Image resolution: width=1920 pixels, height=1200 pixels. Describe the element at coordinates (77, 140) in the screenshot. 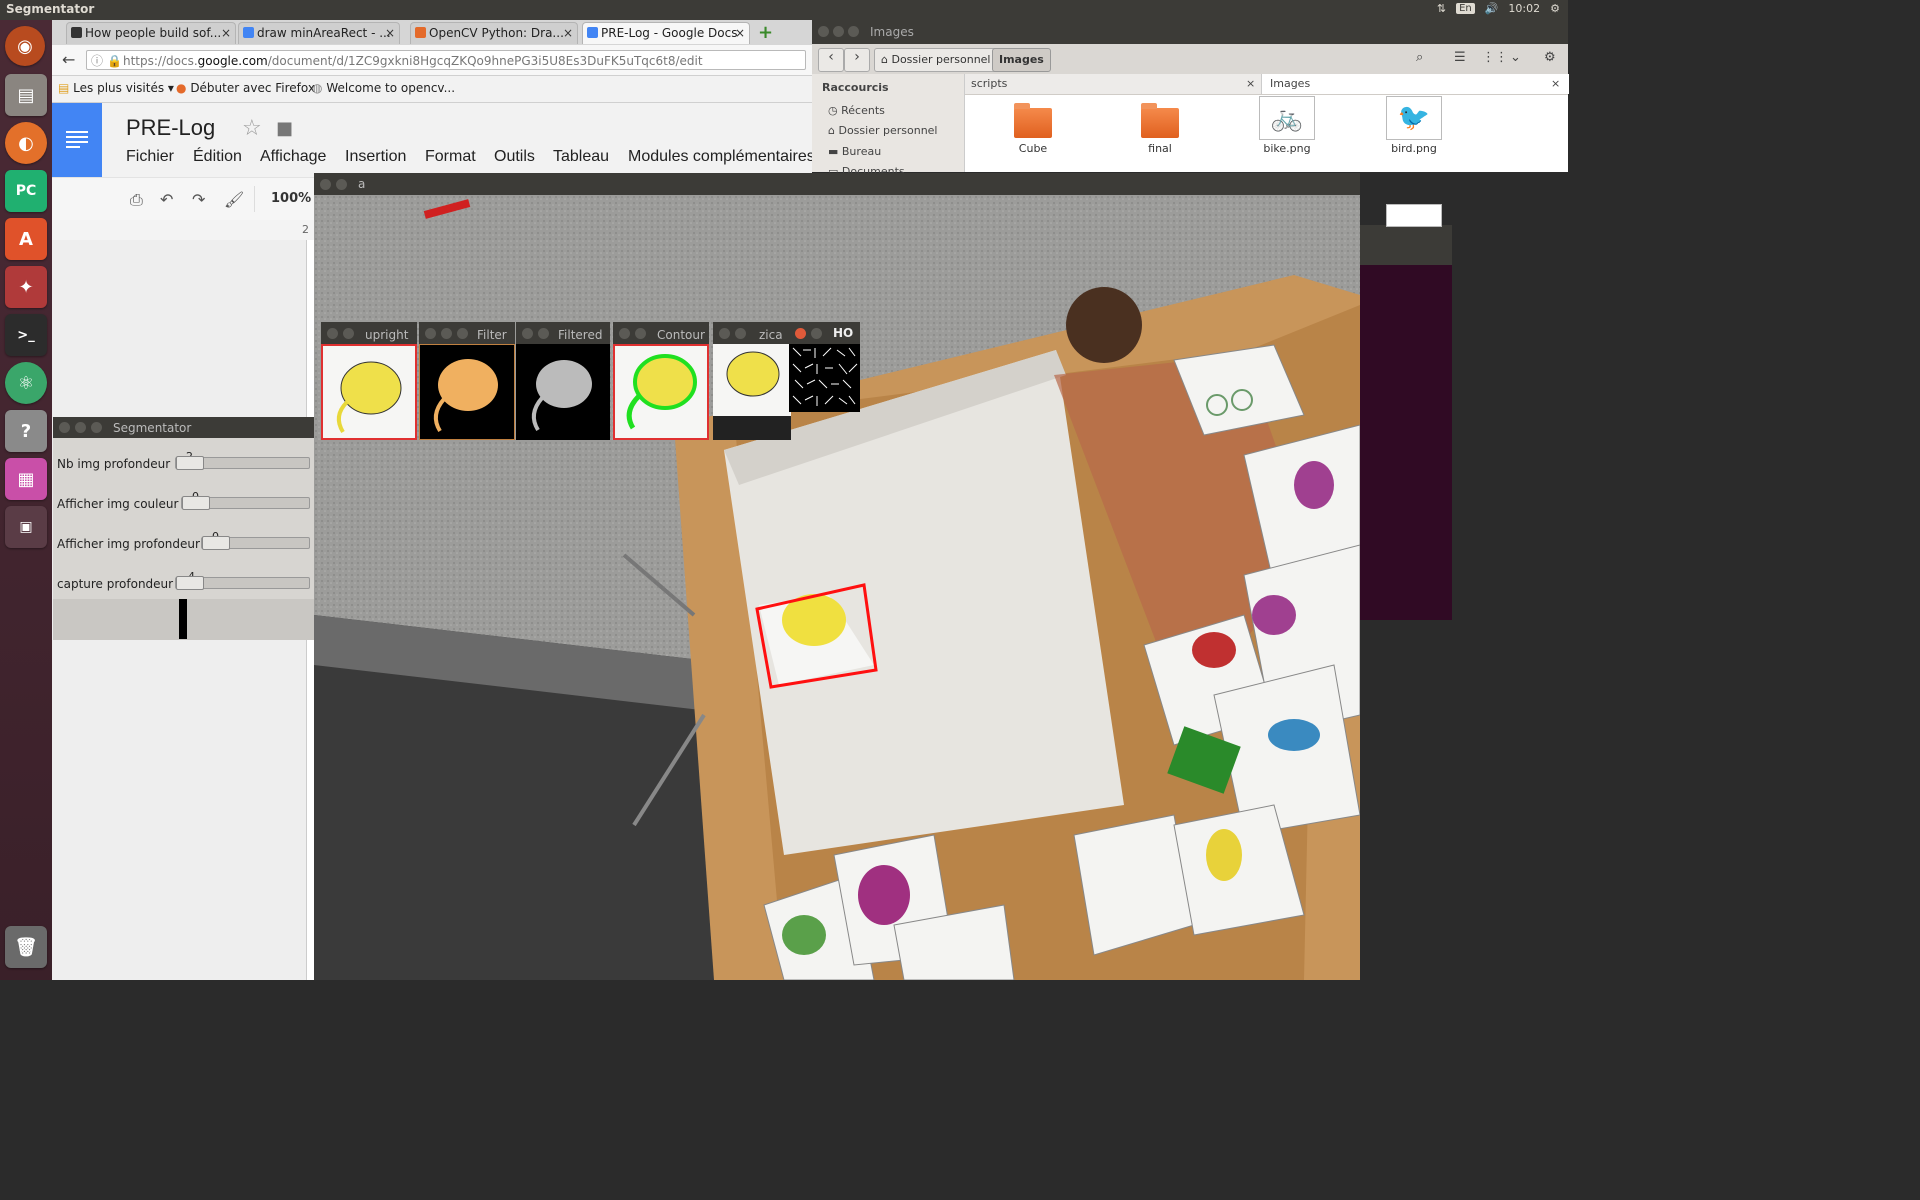

I see `google-docs-logo` at that location.